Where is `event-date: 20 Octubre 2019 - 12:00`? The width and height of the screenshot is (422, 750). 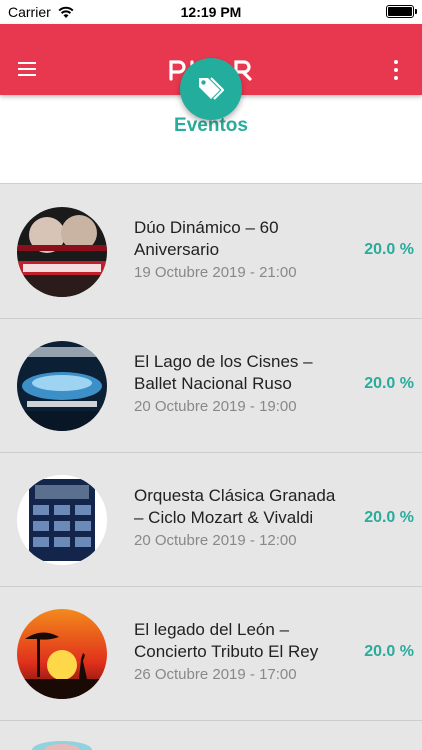
event-date: 20 Octubre 2019 - 12:00 is located at coordinates (215, 540).